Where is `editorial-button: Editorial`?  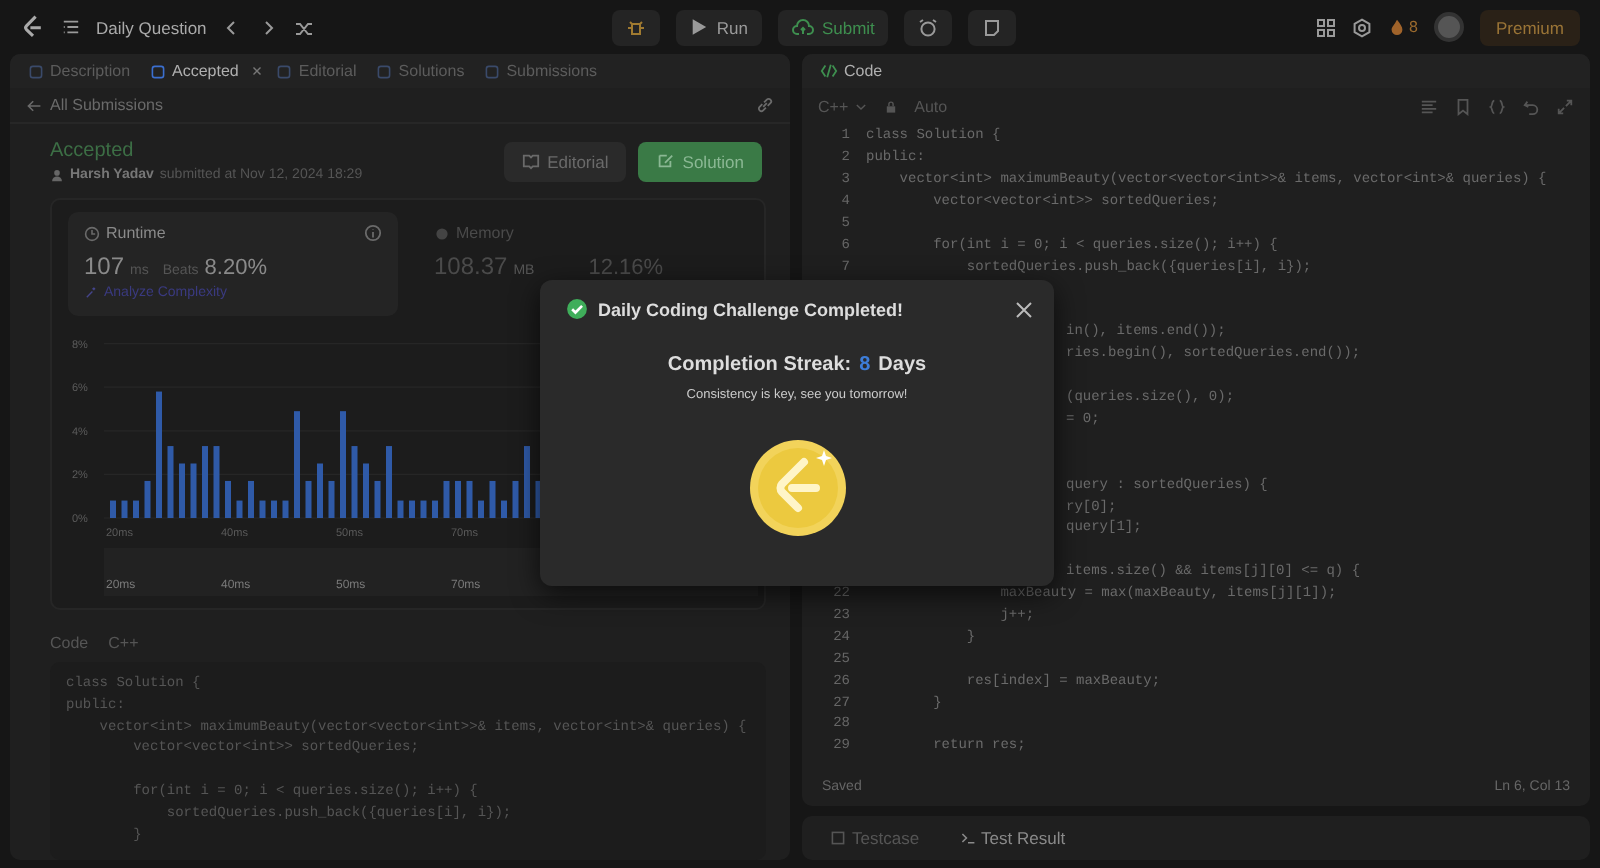
editorial-button: Editorial is located at coordinates (565, 161).